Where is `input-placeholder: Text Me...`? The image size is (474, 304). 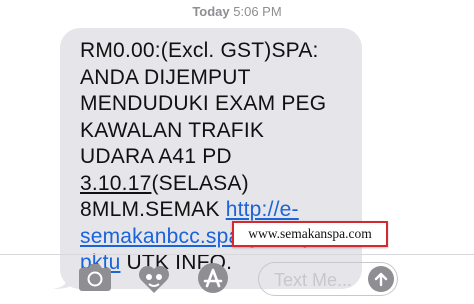 input-placeholder: Text Me... is located at coordinates (313, 280).